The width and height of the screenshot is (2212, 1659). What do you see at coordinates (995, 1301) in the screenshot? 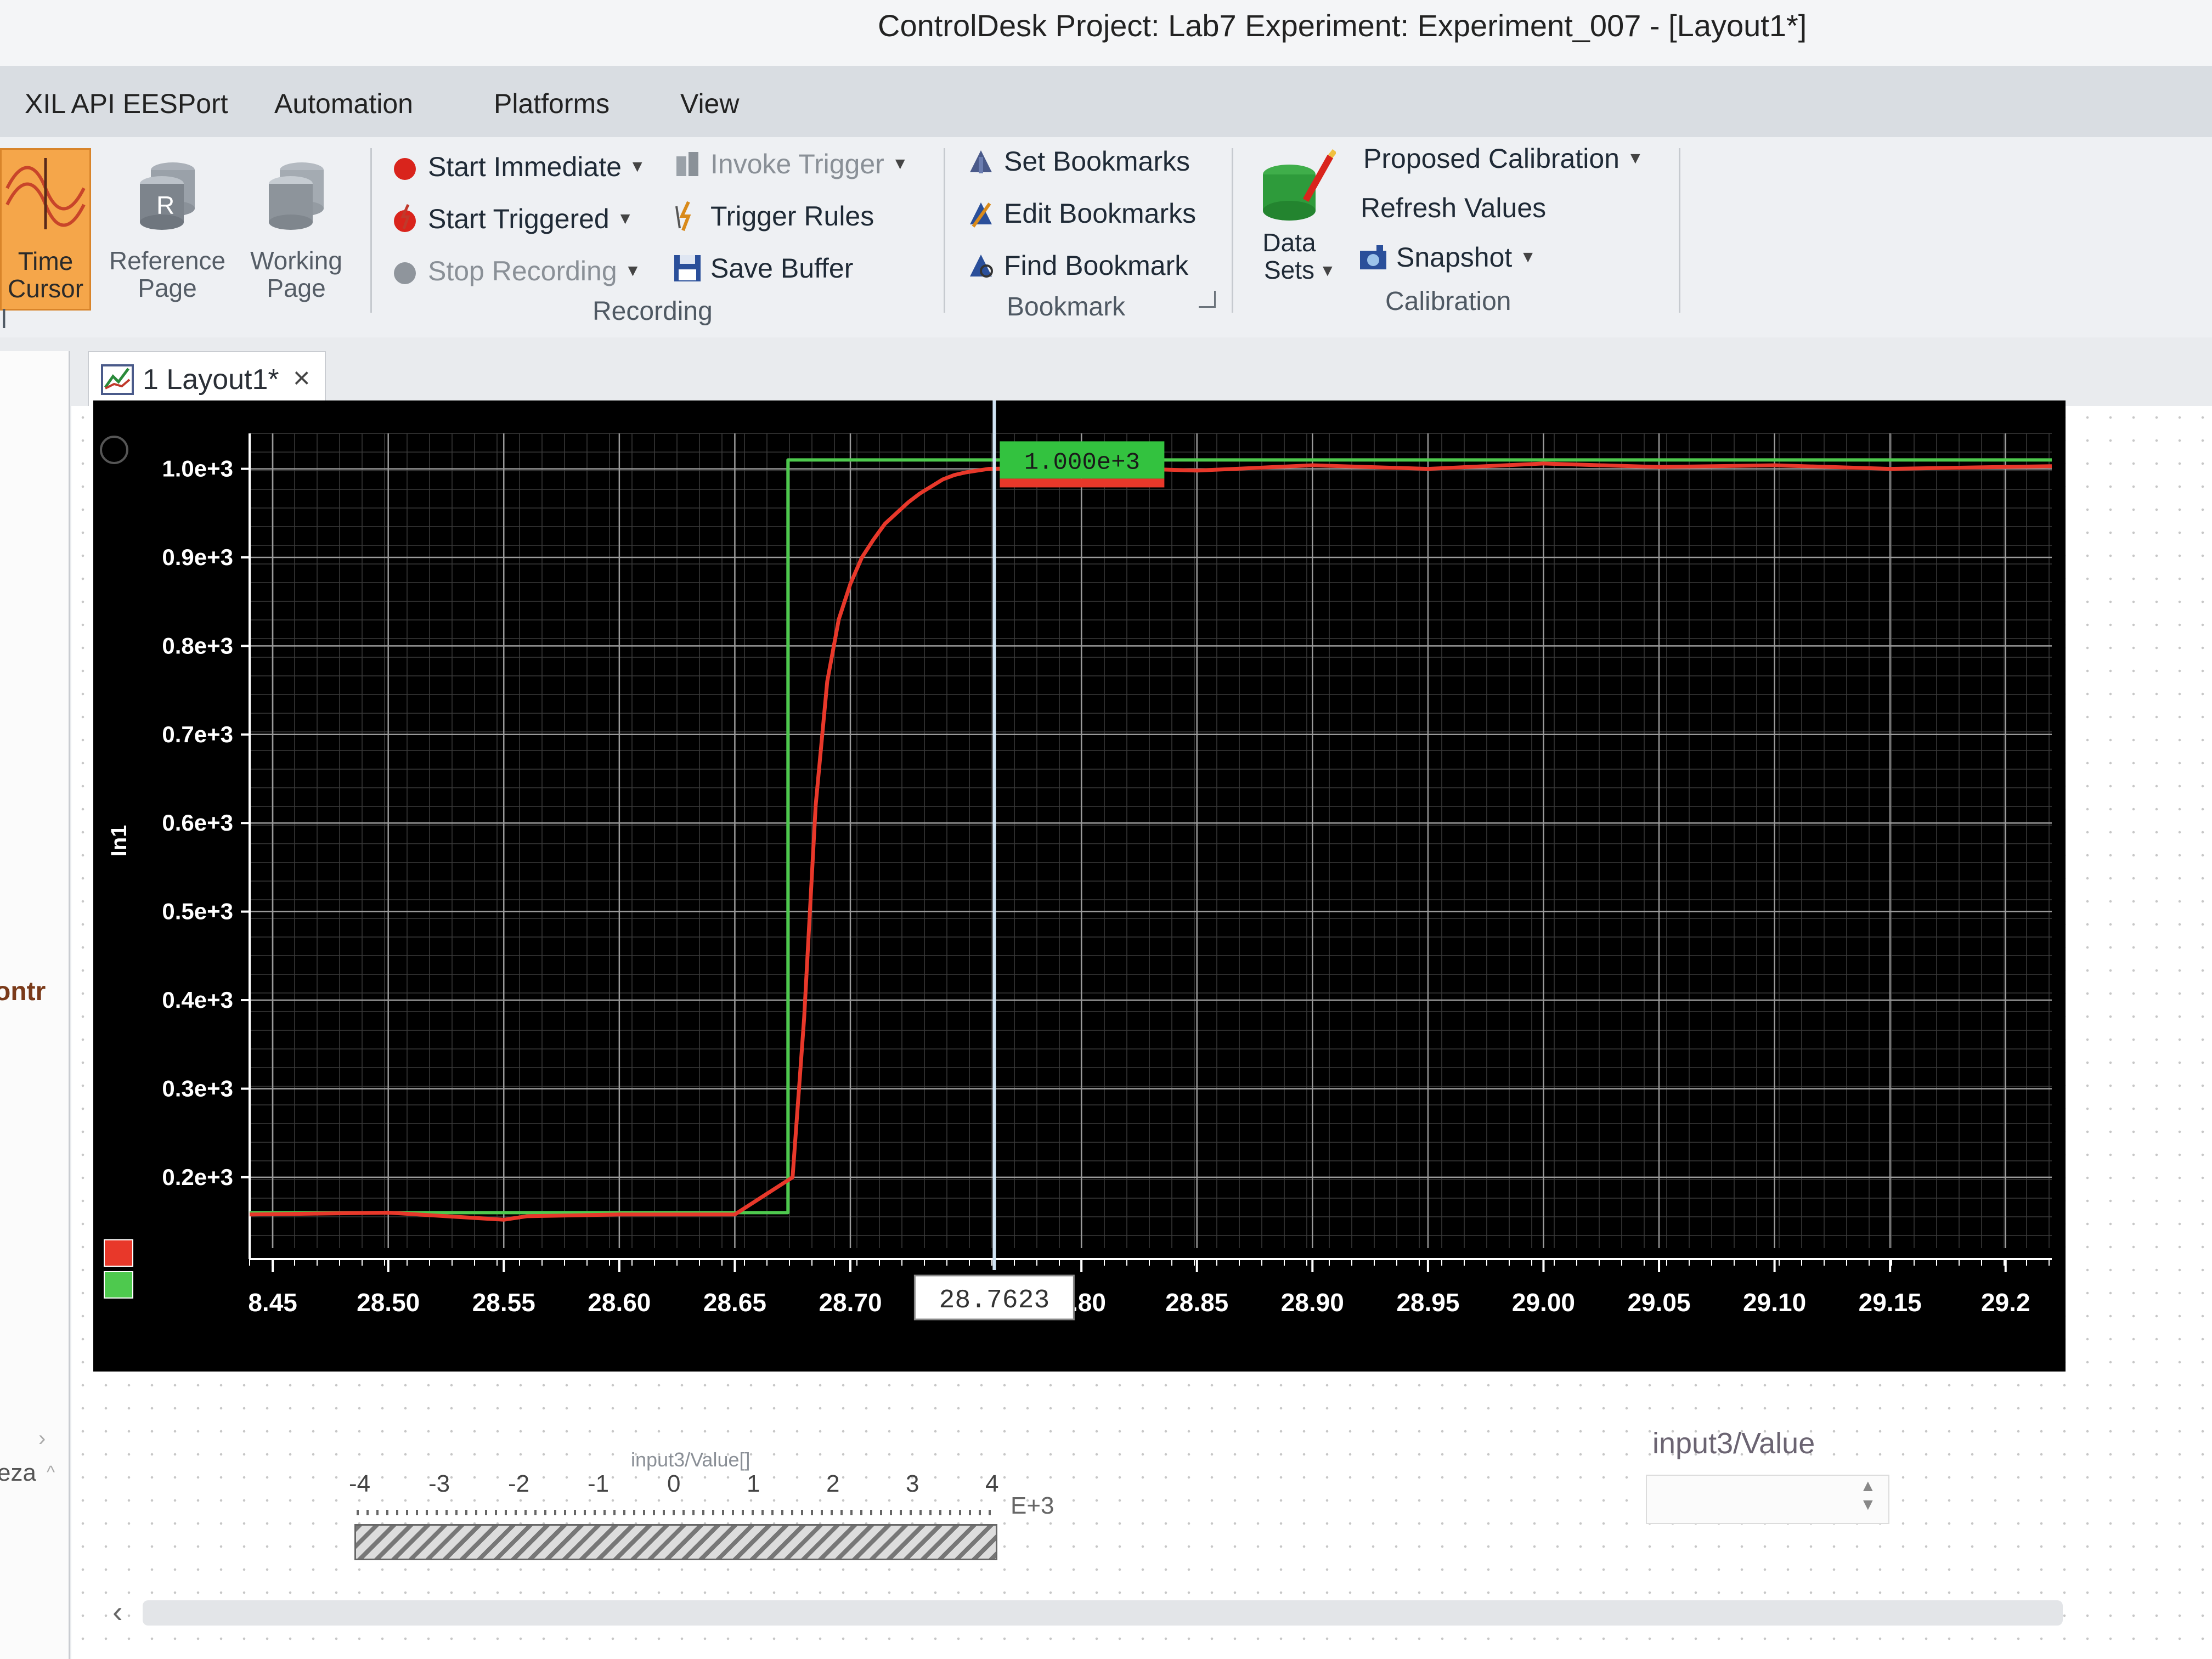
I see `cursor-time-label: 28.7623` at bounding box center [995, 1301].